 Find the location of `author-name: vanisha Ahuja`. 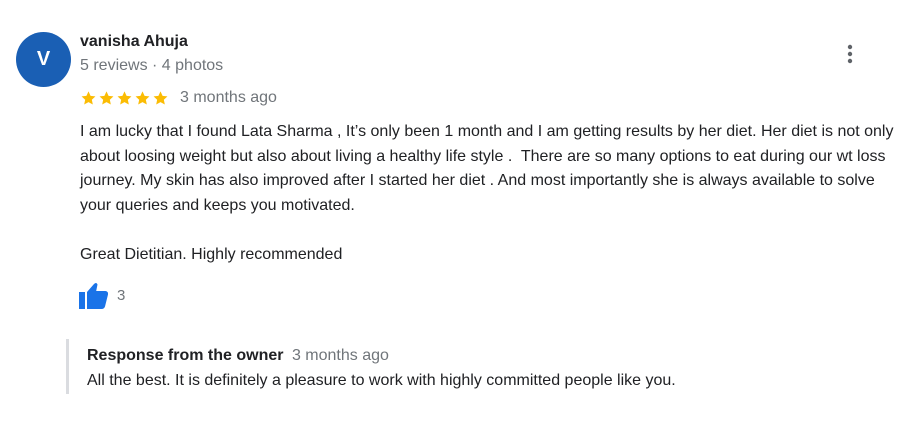

author-name: vanisha Ahuja is located at coordinates (134, 42).